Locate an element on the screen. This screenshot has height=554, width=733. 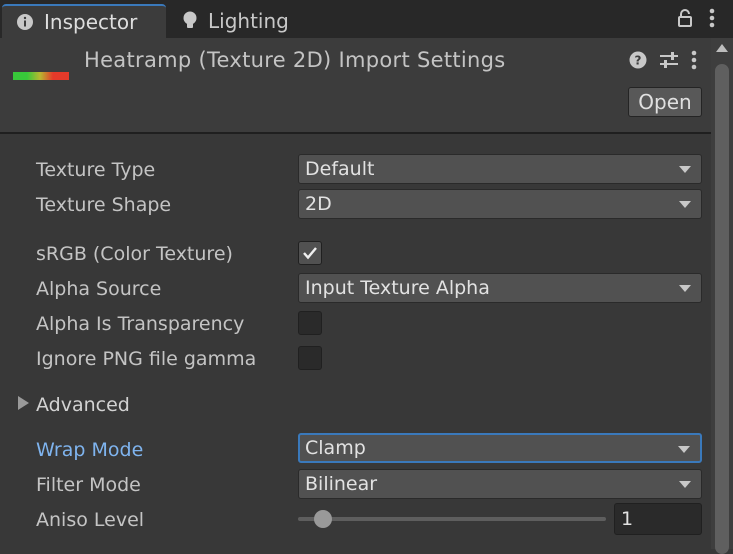
tab-bar: Inspector Lighting is located at coordinates (366, 19).